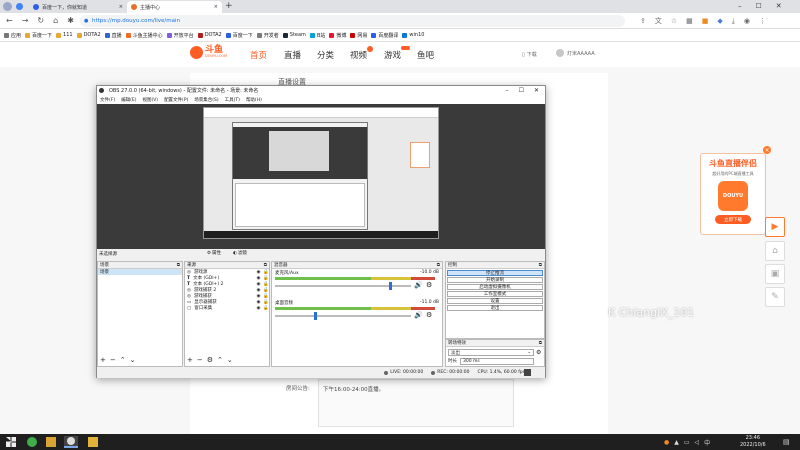  What do you see at coordinates (232, 100) in the screenshot?
I see `menu-tools: 工具(T)` at bounding box center [232, 100].